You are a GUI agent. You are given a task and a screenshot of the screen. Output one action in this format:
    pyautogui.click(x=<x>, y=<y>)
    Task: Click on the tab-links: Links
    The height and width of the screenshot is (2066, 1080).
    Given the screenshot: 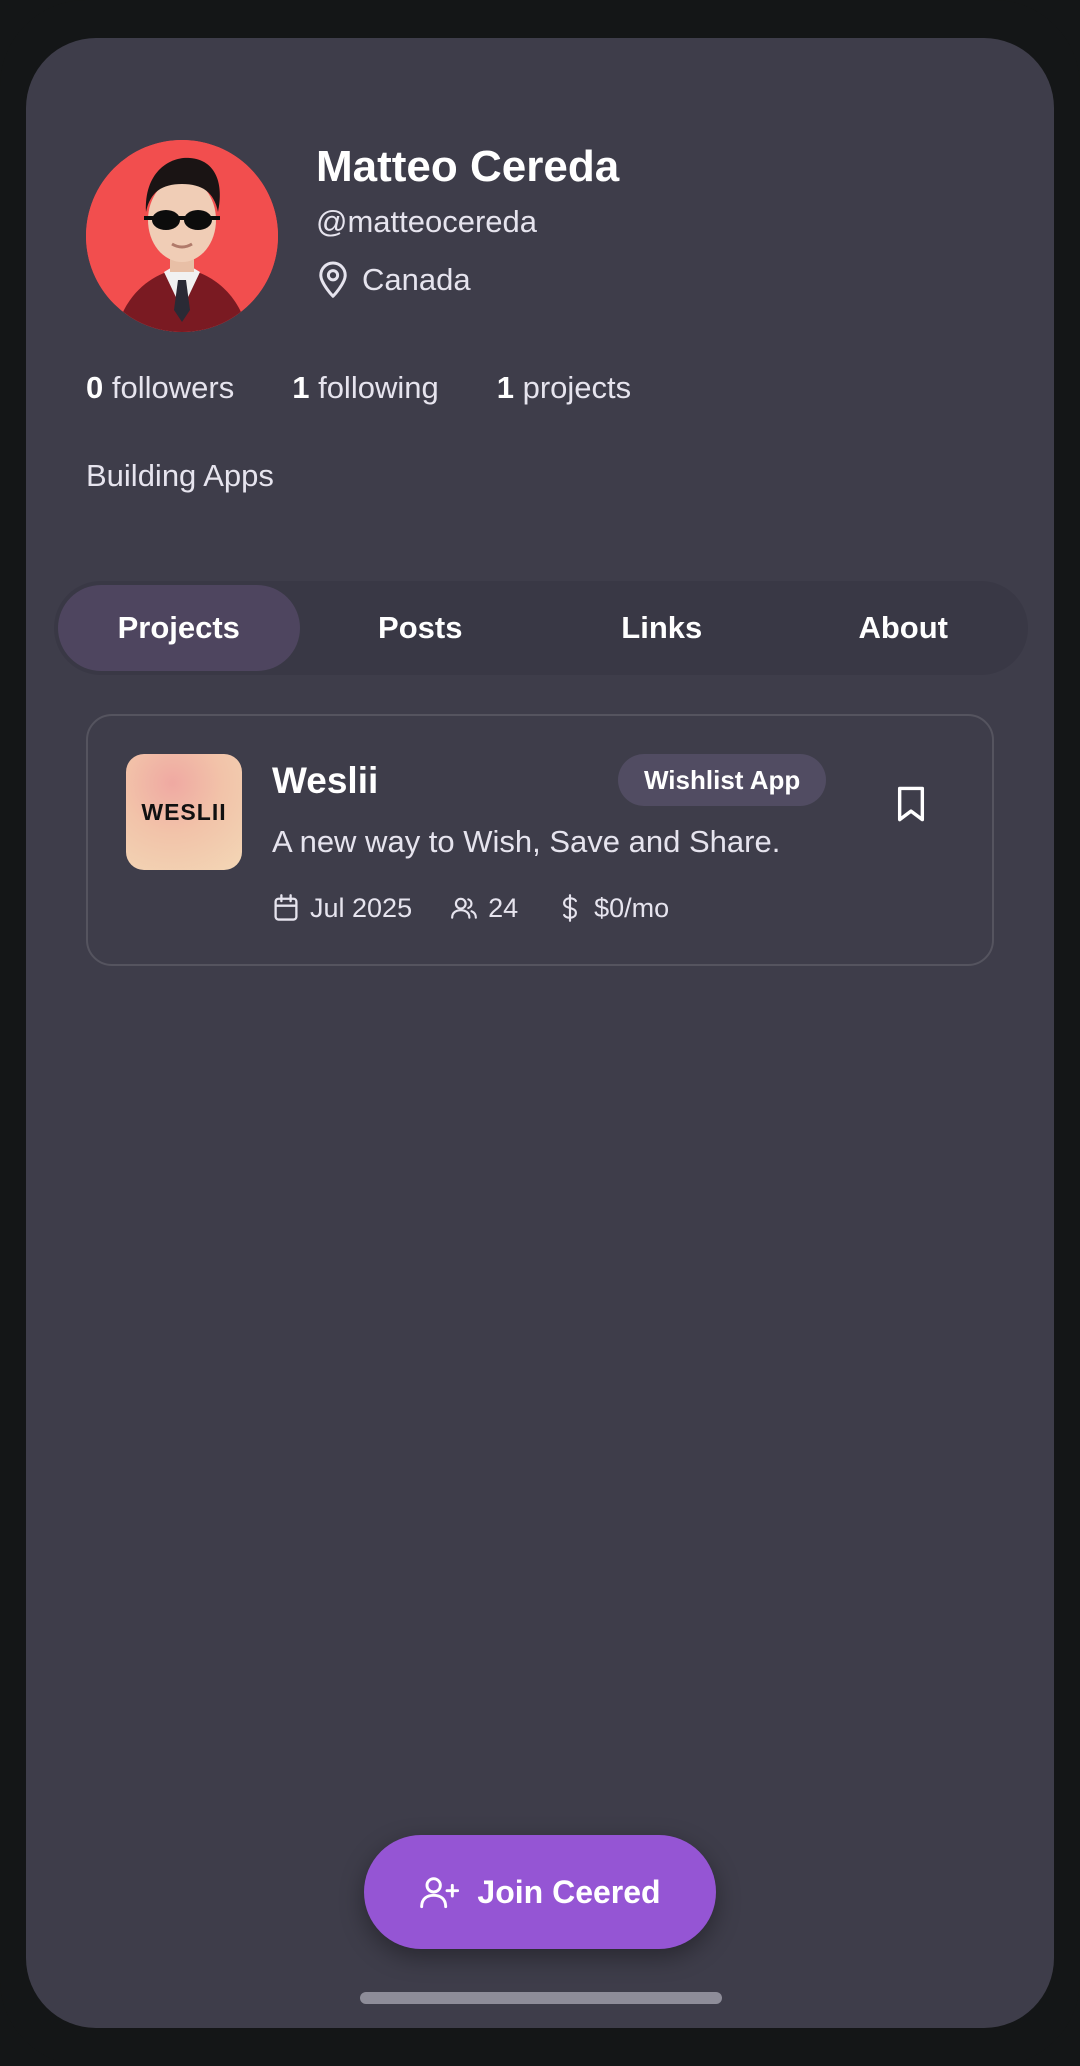 What is the action you would take?
    pyautogui.click(x=662, y=628)
    